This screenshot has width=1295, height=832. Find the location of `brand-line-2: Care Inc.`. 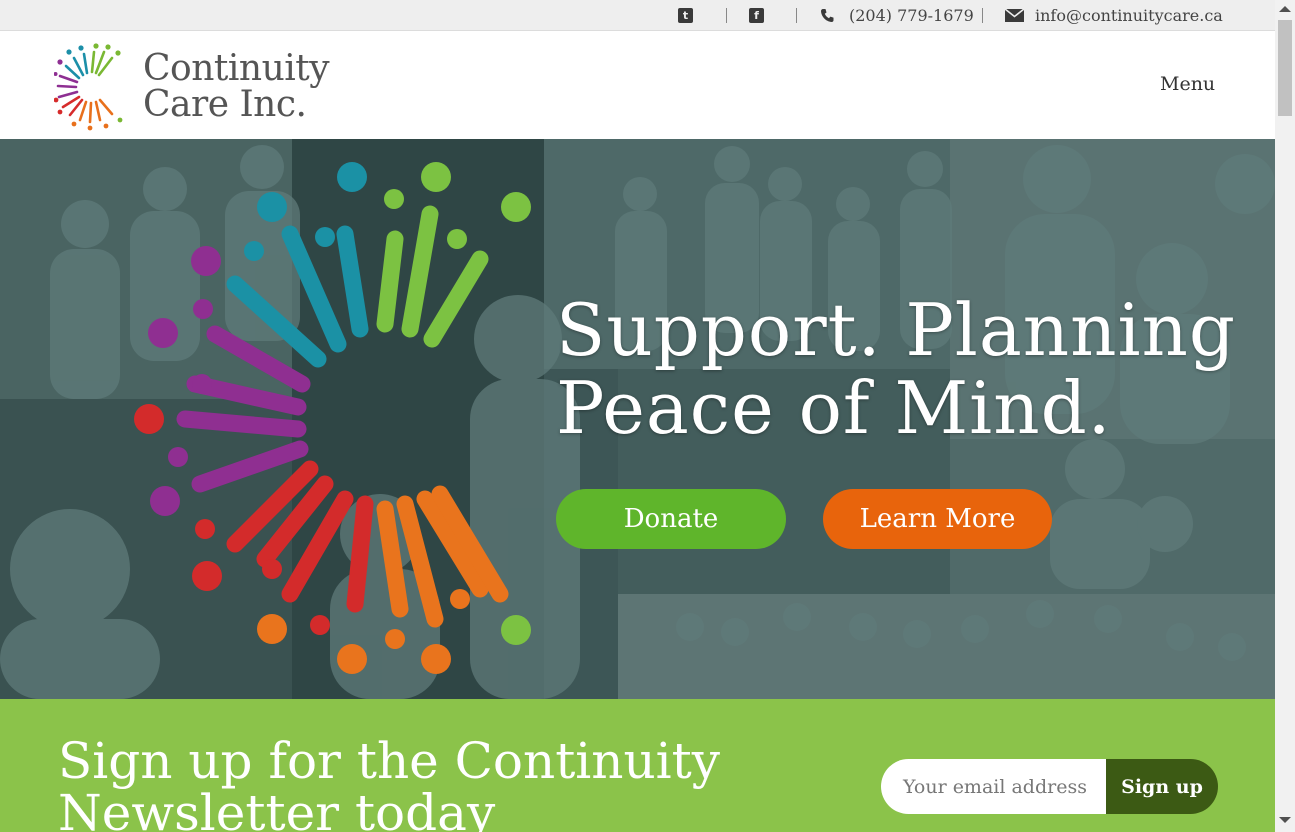

brand-line-2: Care Inc. is located at coordinates (225, 104).